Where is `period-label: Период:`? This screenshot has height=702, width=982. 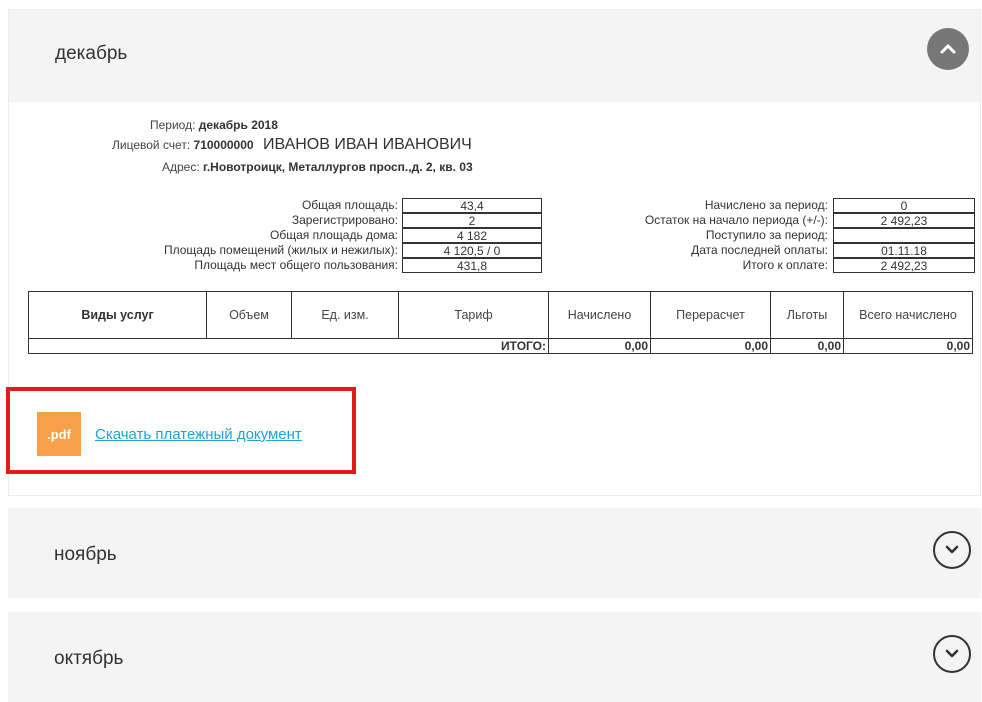 period-label: Период: is located at coordinates (173, 125).